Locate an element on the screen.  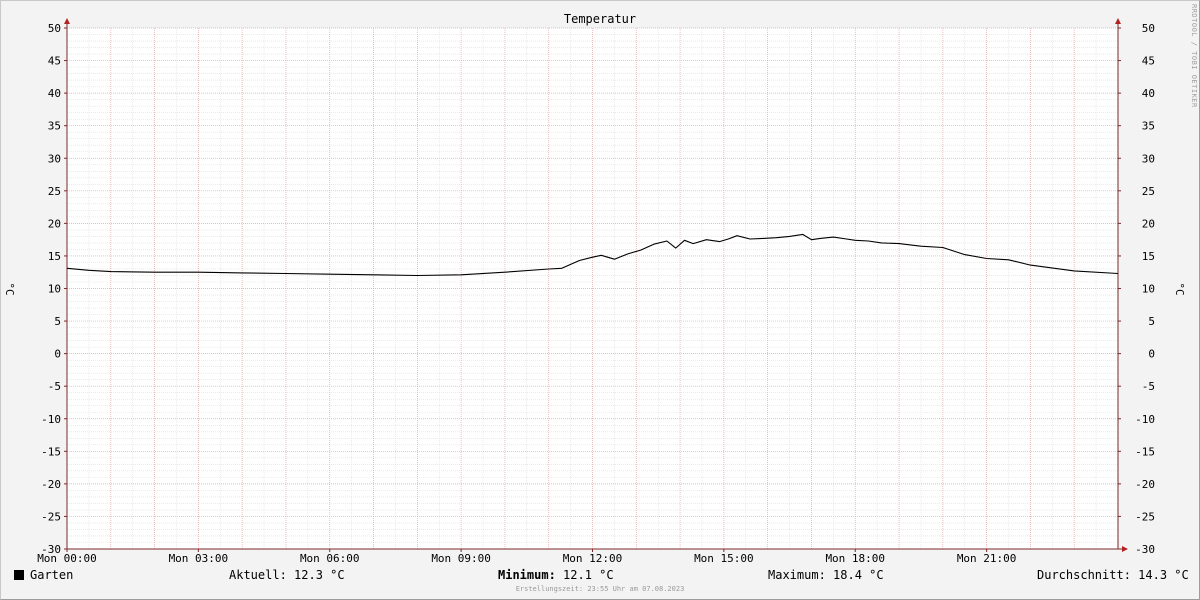
x-tick-label: Mon 15:00 is located at coordinates (724, 558).